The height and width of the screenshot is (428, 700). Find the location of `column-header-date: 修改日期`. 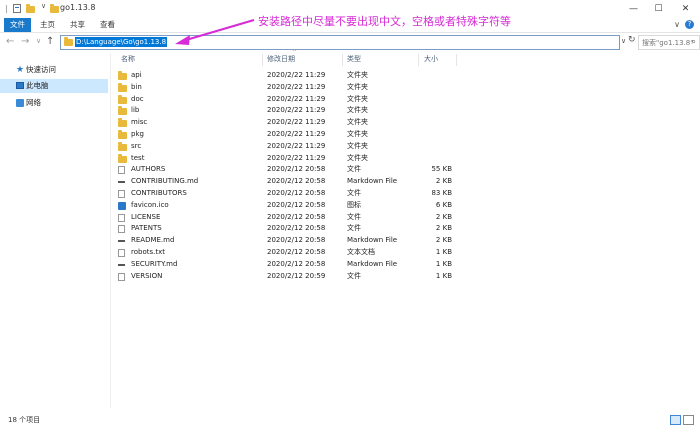

column-header-date: 修改日期 is located at coordinates (281, 59).